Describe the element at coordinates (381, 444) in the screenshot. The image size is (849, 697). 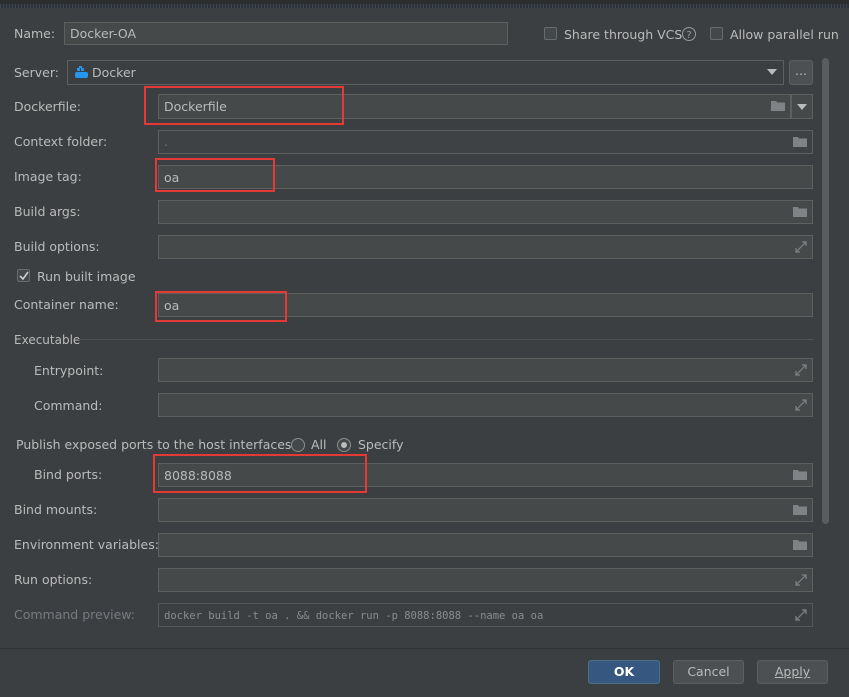
I see `radio-specify-label: Specify` at that location.